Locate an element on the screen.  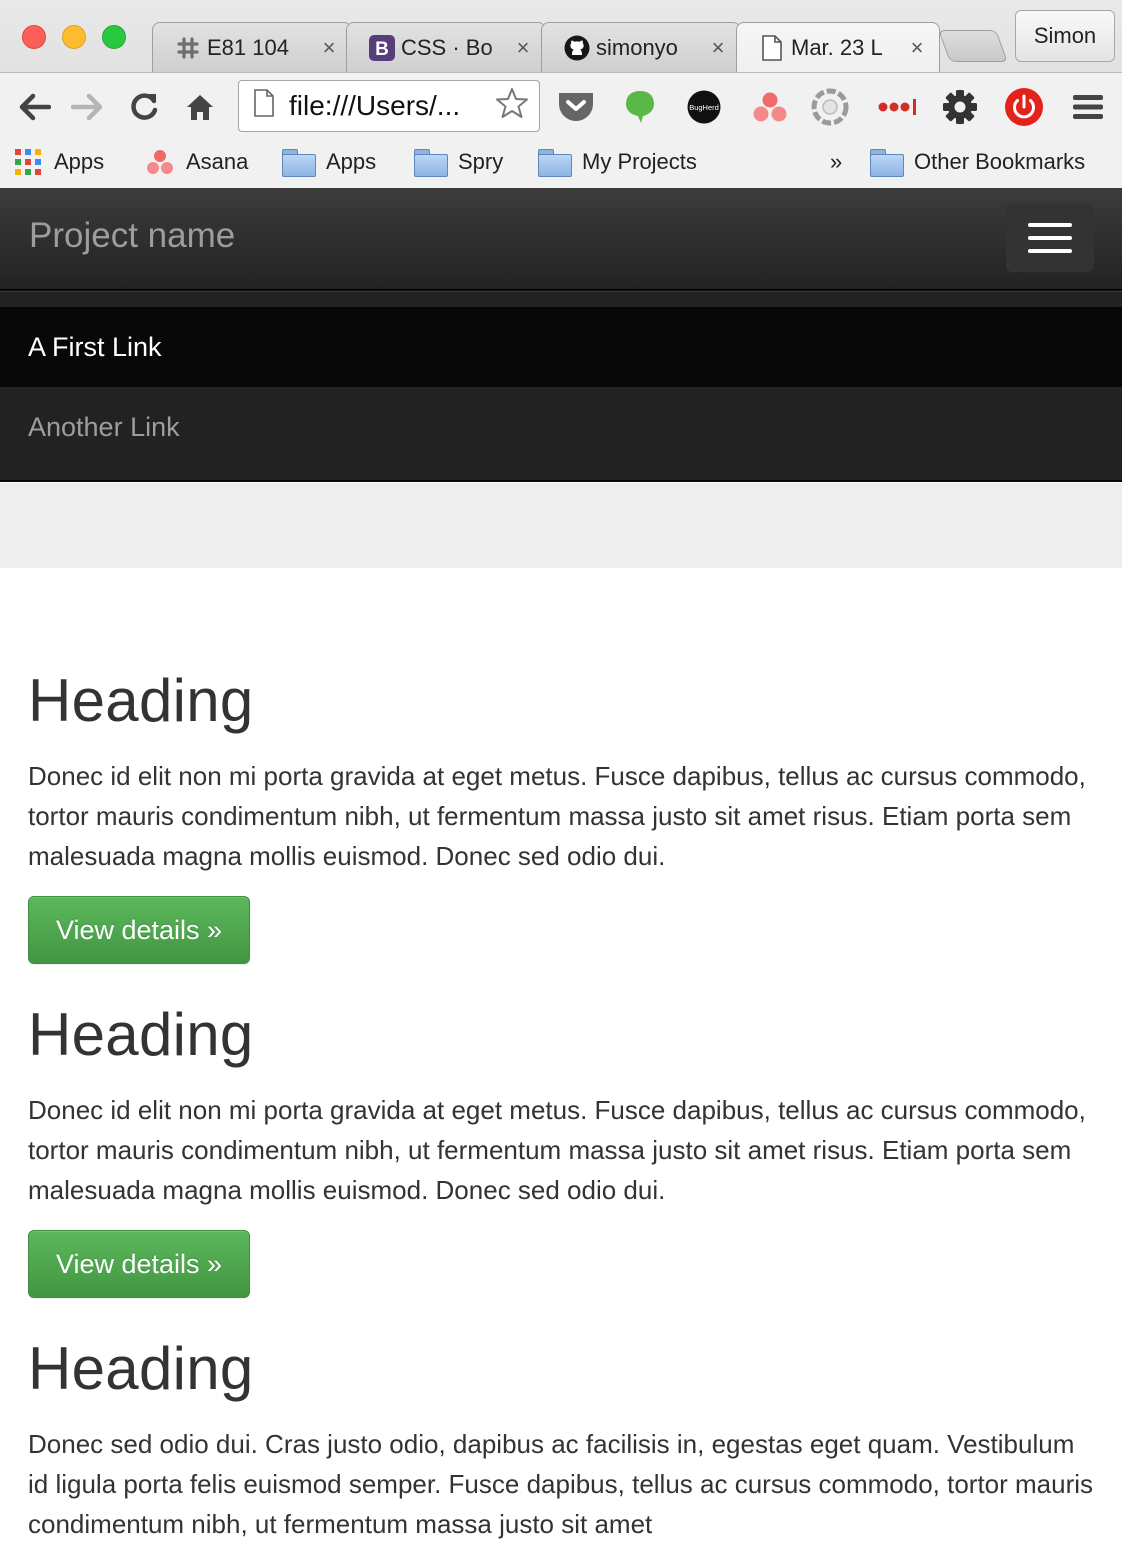
pocket-icon is located at coordinates (576, 107).